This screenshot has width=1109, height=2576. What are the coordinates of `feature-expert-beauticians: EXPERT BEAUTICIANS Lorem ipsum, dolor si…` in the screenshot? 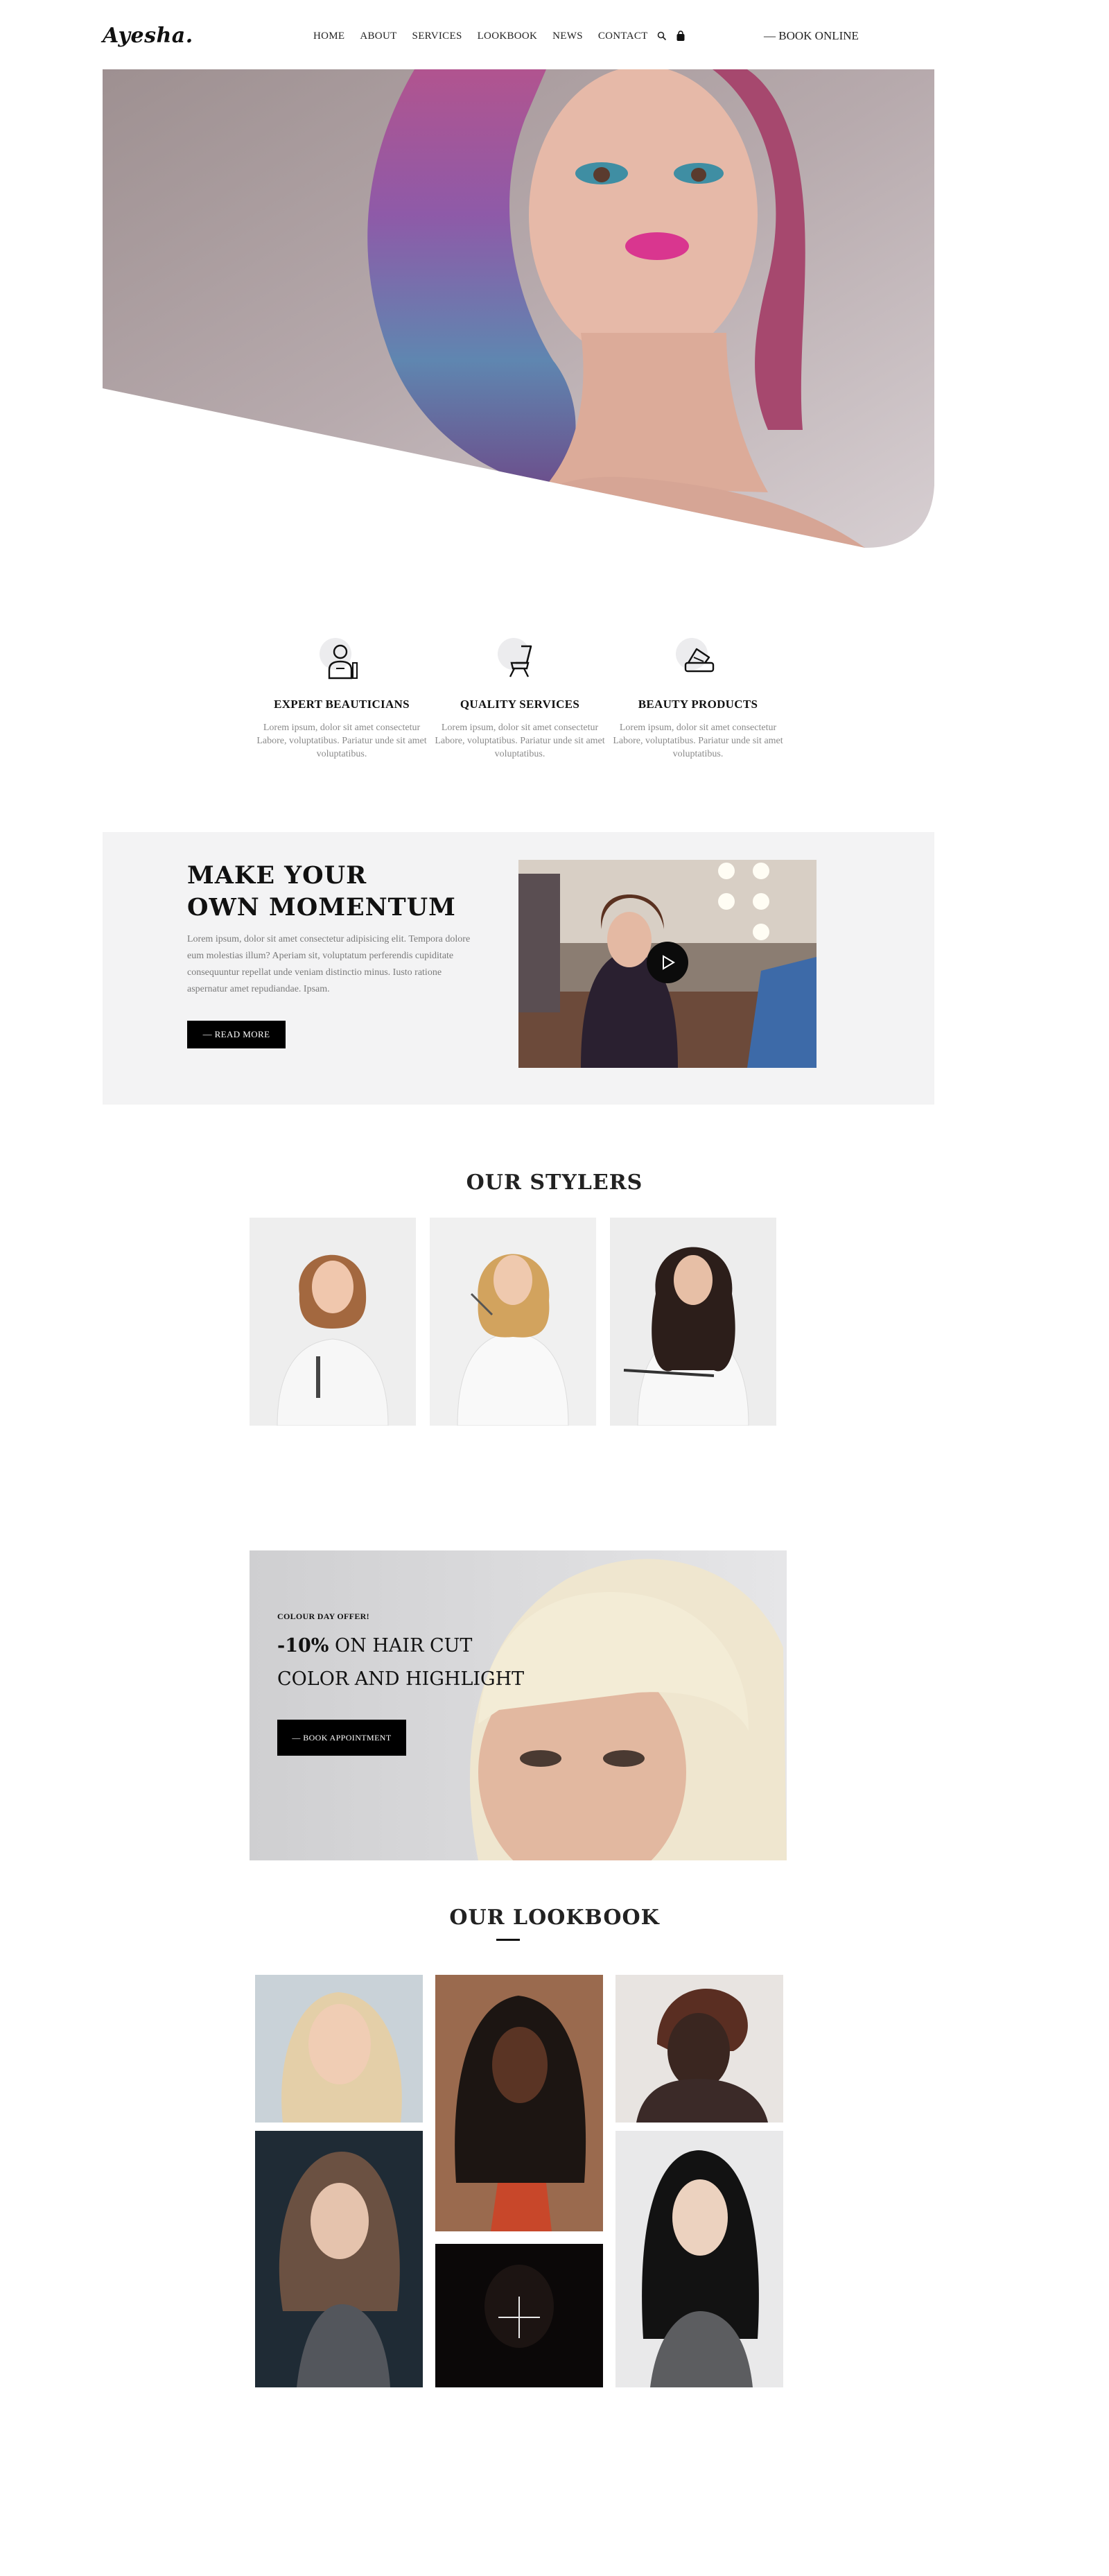 It's located at (342, 699).